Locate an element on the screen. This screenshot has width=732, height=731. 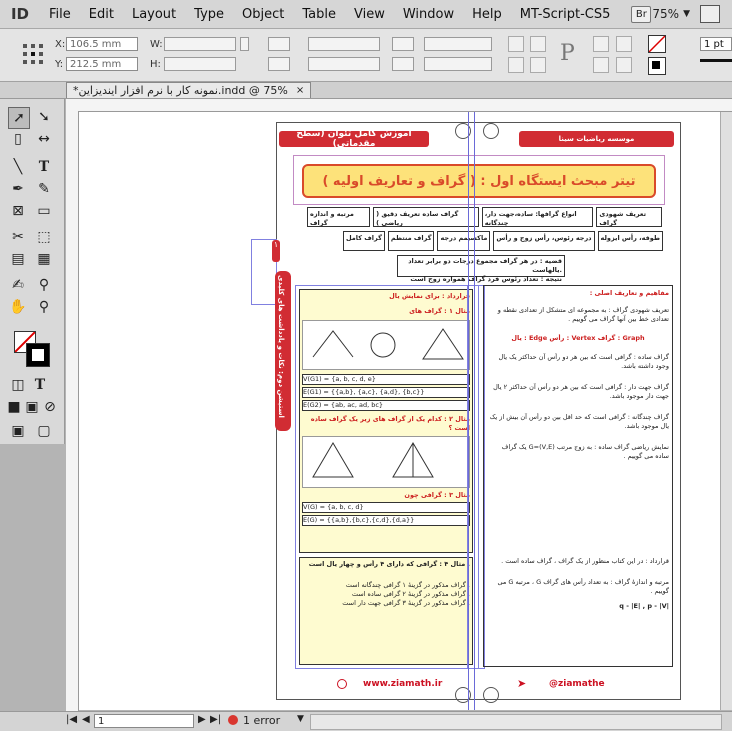
banner-left: آموزش کامل تئوان (سطح مقدماتی) is located at coordinates (354, 139).